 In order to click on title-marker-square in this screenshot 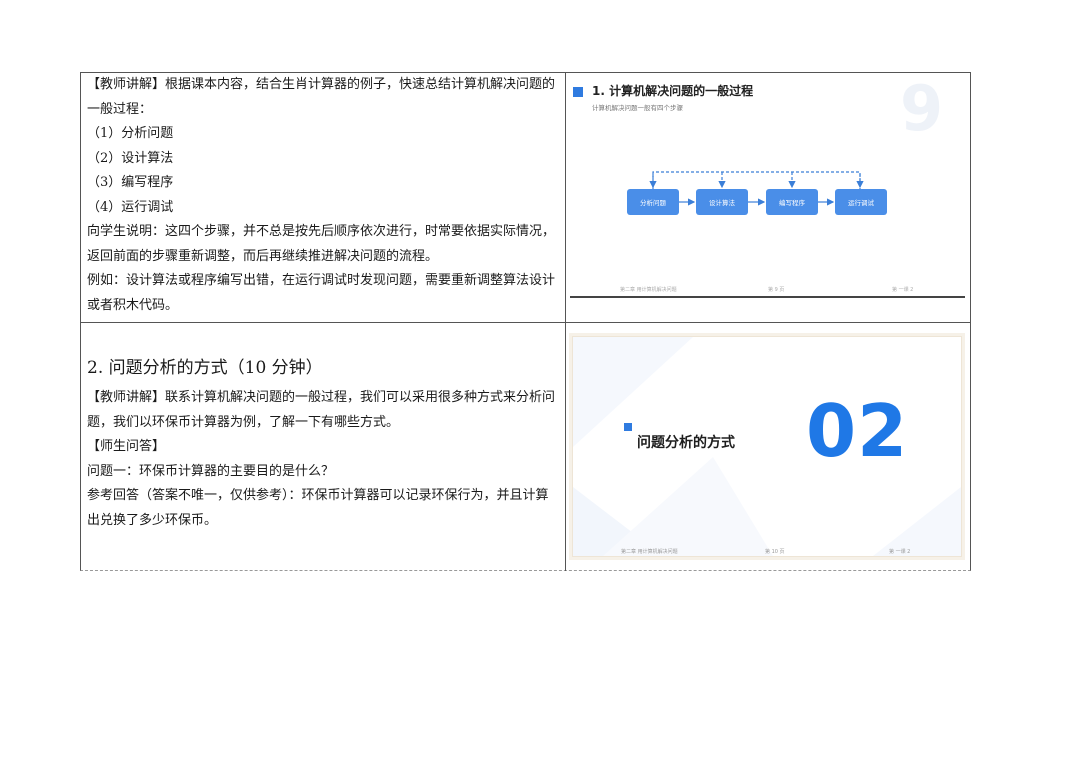, I will do `click(628, 427)`.